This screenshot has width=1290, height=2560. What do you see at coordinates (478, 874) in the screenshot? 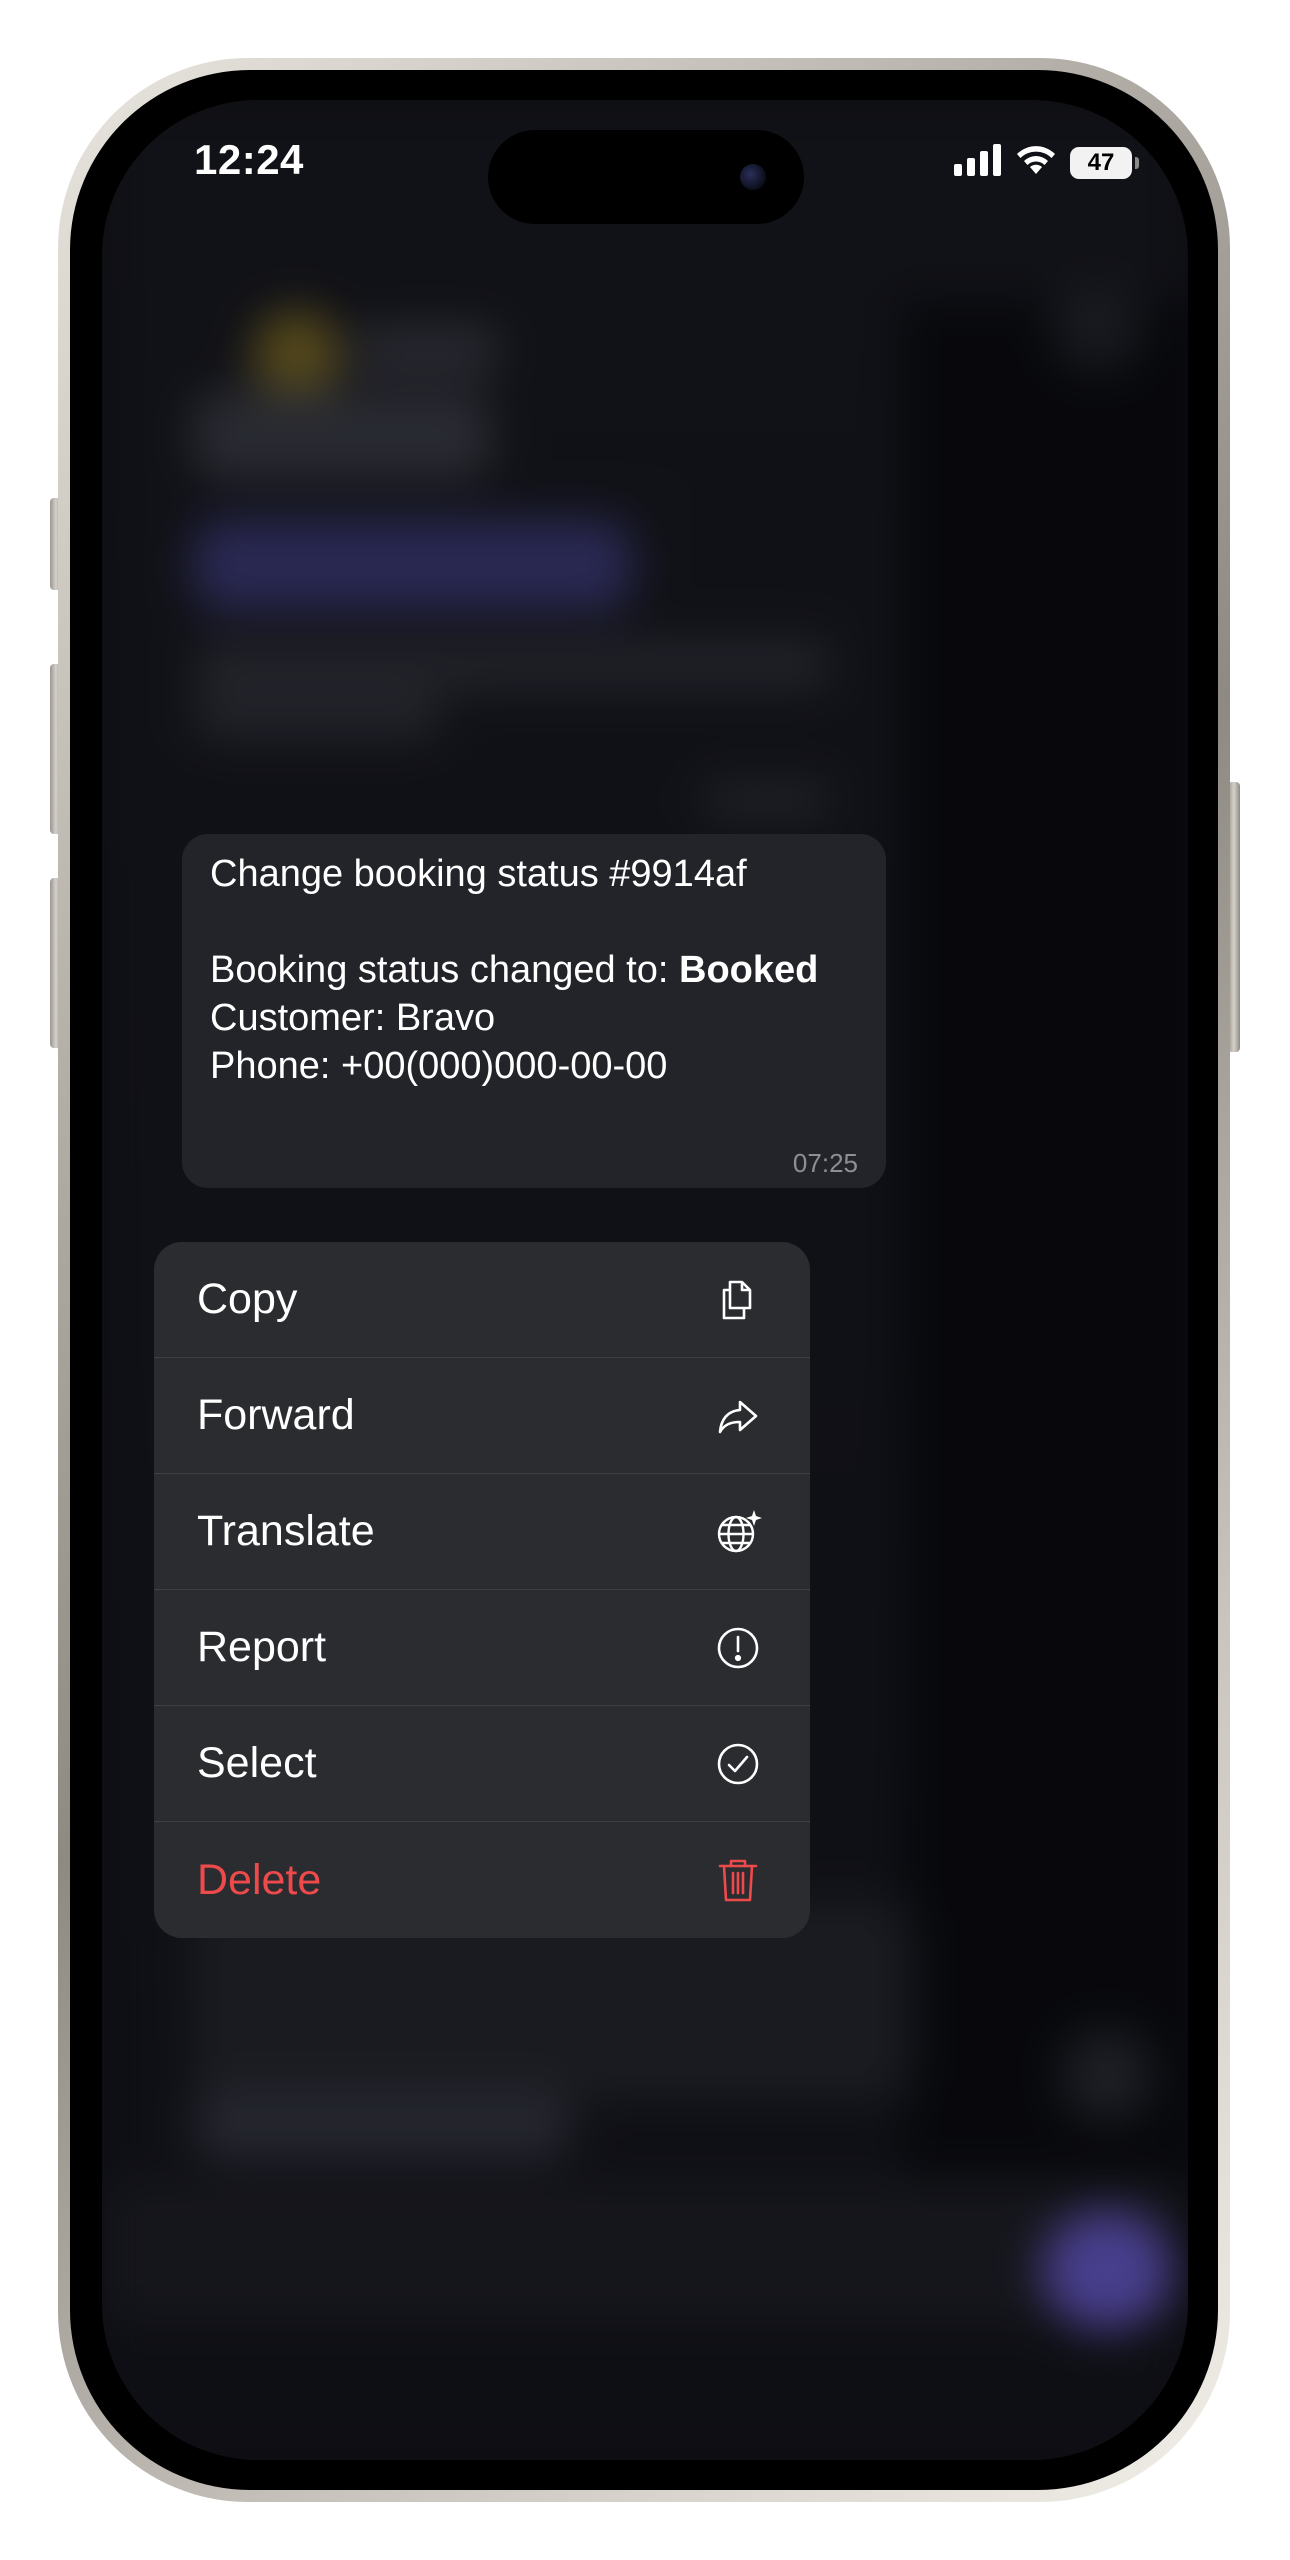
I see `message-title: Change booking status #9914af` at bounding box center [478, 874].